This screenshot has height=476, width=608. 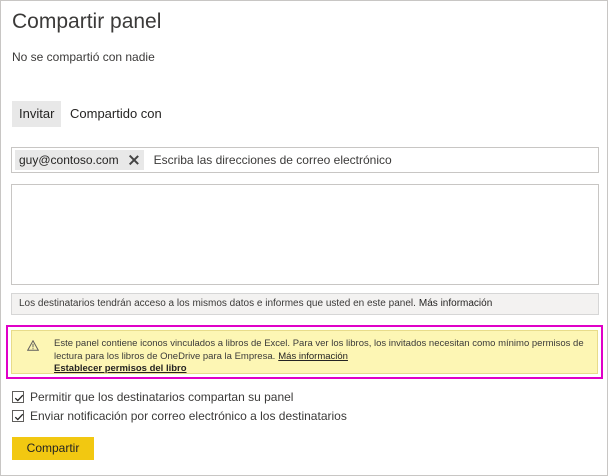 I want to click on tab-invite: Invitar, so click(x=37, y=114).